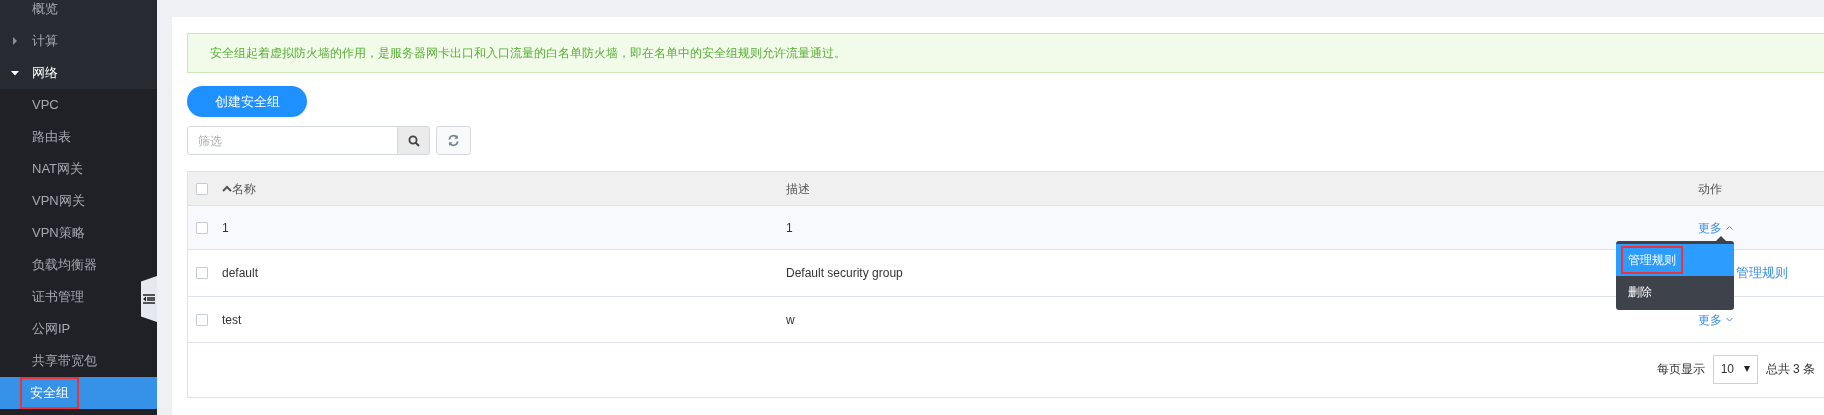  Describe the element at coordinates (58, 169) in the screenshot. I see `nav-item: NAT网关` at that location.